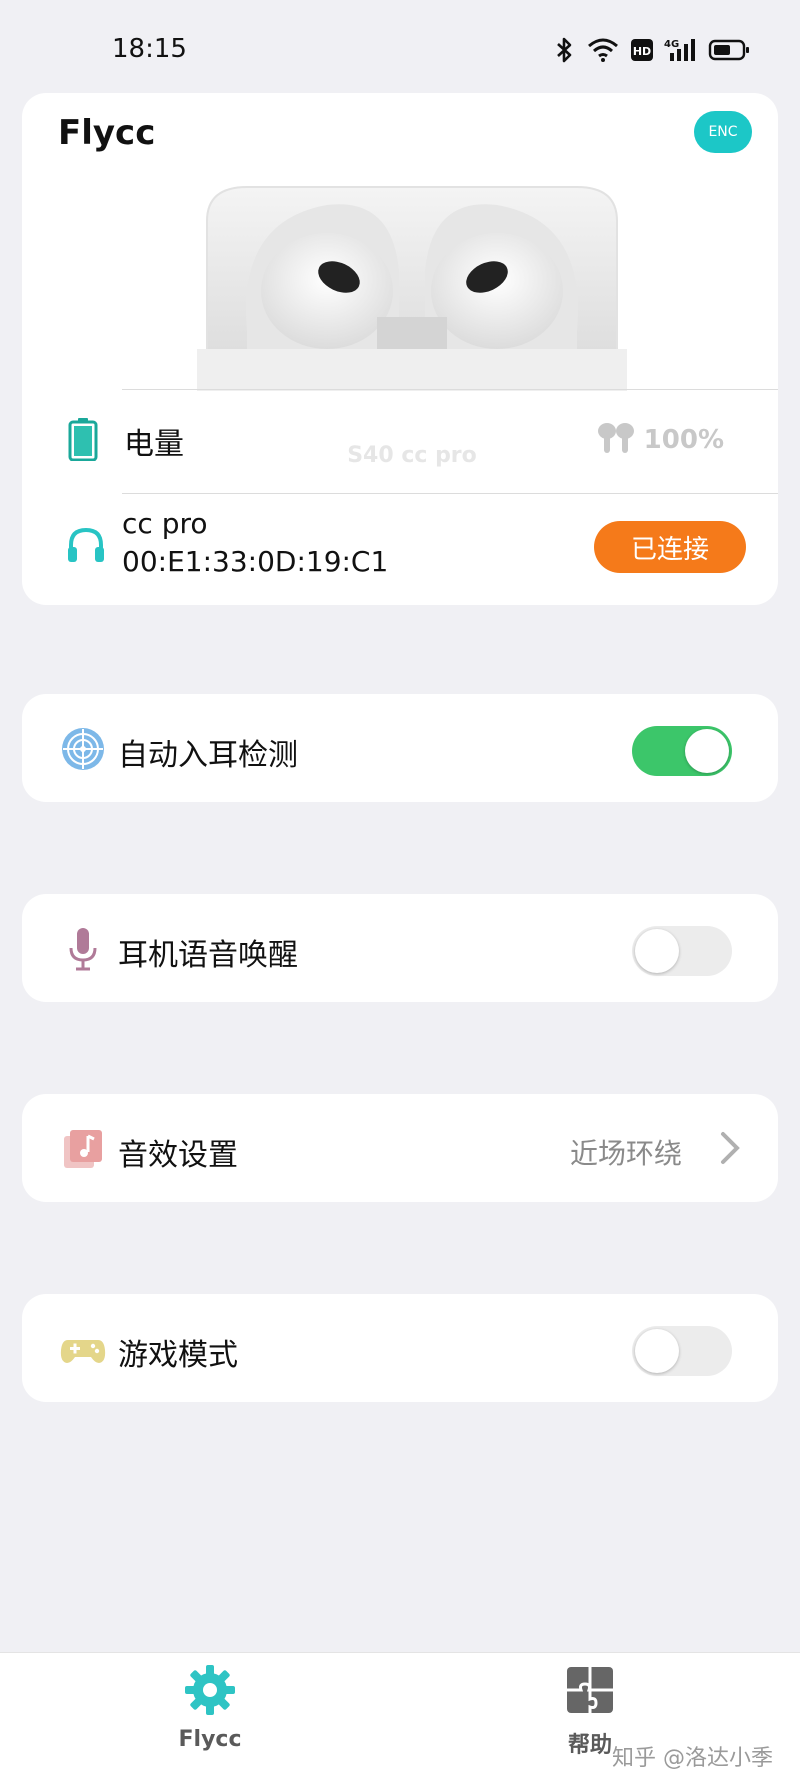 This screenshot has width=800, height=1777. Describe the element at coordinates (682, 1351) in the screenshot. I see `game-mode-toggle` at that location.